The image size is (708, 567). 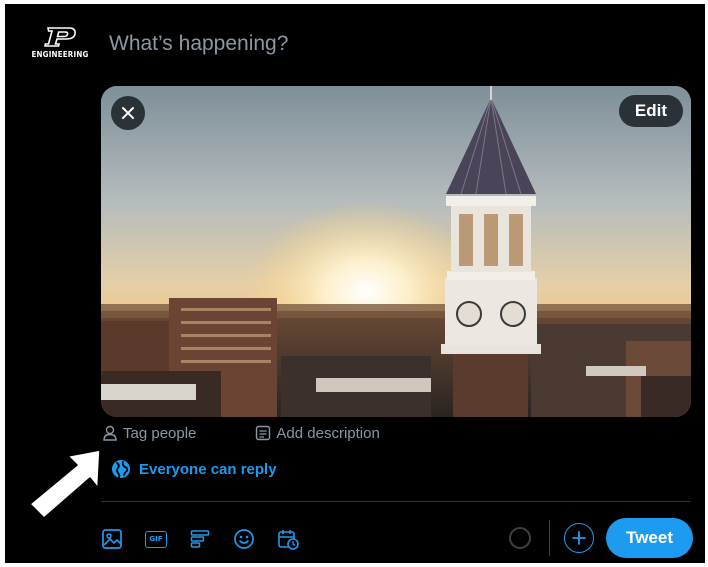 I want to click on add-description-button: Add description, so click(x=317, y=433).